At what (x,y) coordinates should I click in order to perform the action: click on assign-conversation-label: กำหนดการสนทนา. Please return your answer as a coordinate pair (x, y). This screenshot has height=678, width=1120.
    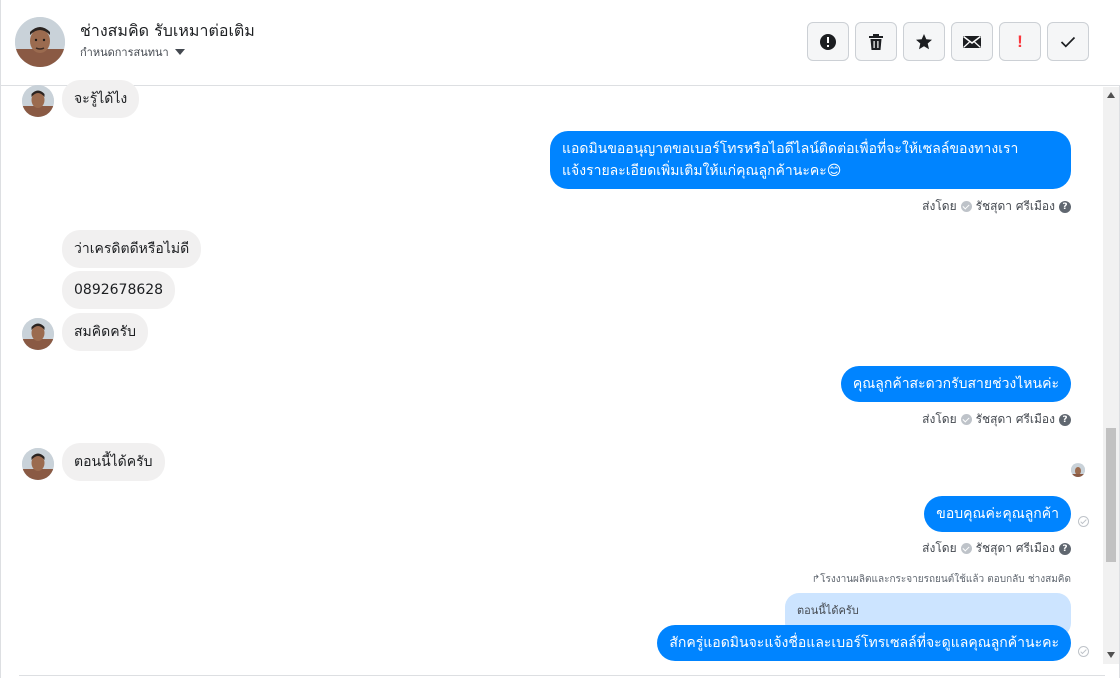
    Looking at the image, I should click on (124, 52).